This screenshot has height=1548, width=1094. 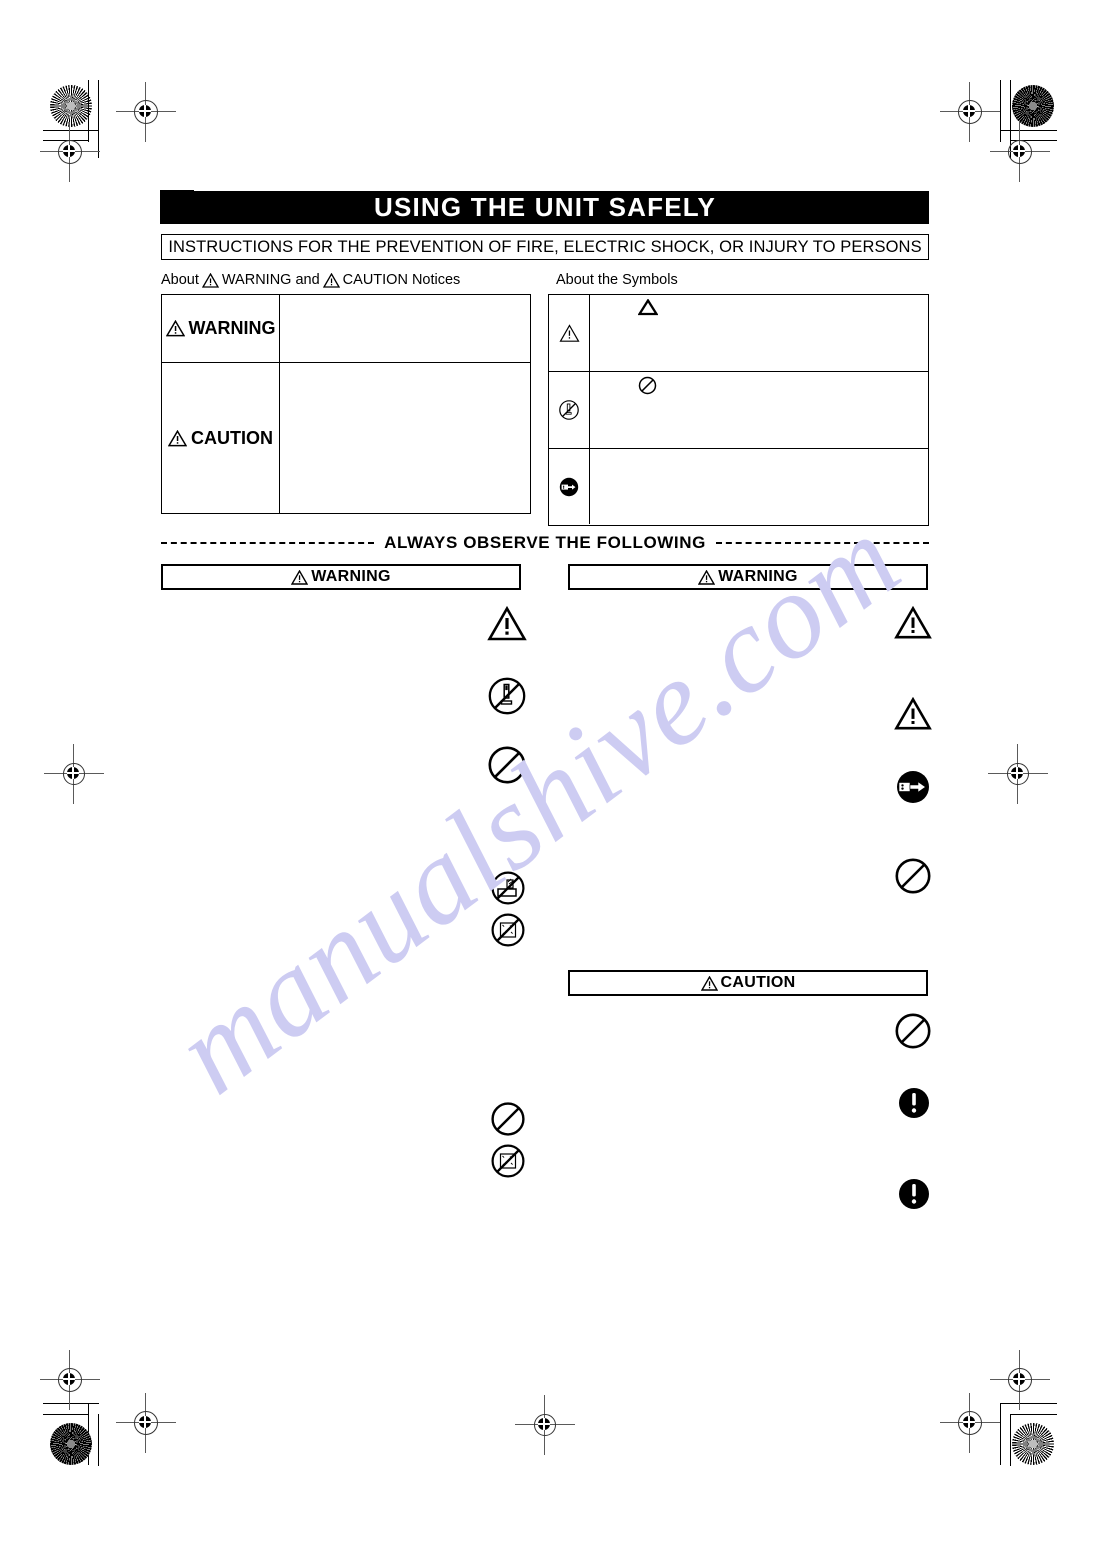 What do you see at coordinates (1033, 1444) in the screenshot?
I see `starburst-target-bottom-right` at bounding box center [1033, 1444].